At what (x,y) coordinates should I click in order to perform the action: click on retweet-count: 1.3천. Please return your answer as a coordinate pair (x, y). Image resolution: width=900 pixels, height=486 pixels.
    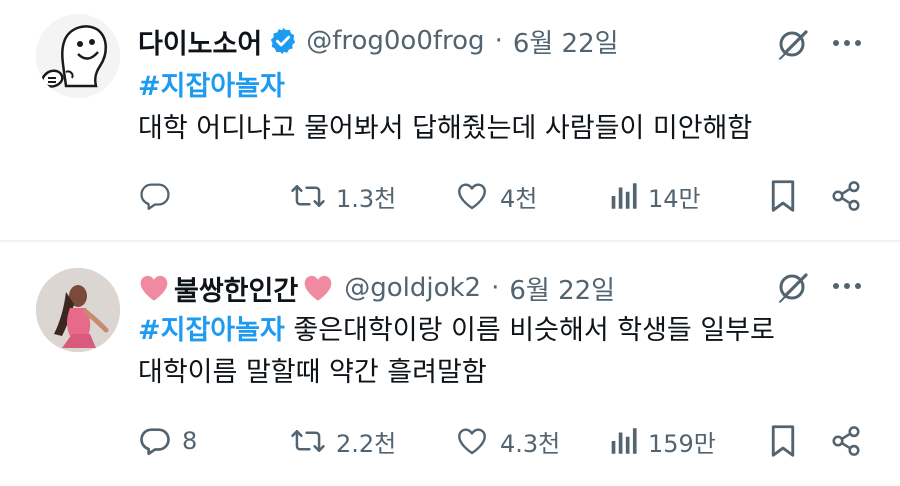
    Looking at the image, I should click on (366, 198).